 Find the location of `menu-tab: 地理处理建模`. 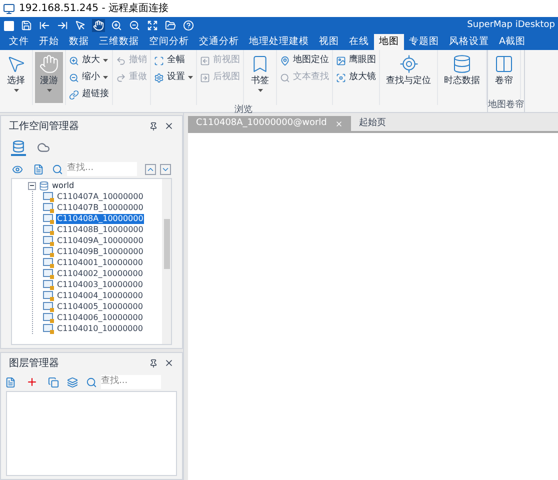

menu-tab: 地理处理建模 is located at coordinates (279, 42).